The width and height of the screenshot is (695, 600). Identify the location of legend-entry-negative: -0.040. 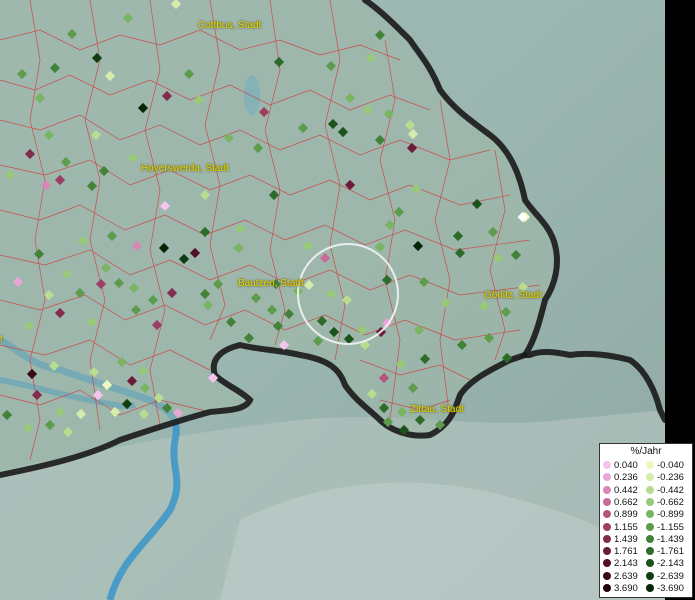
(665, 466).